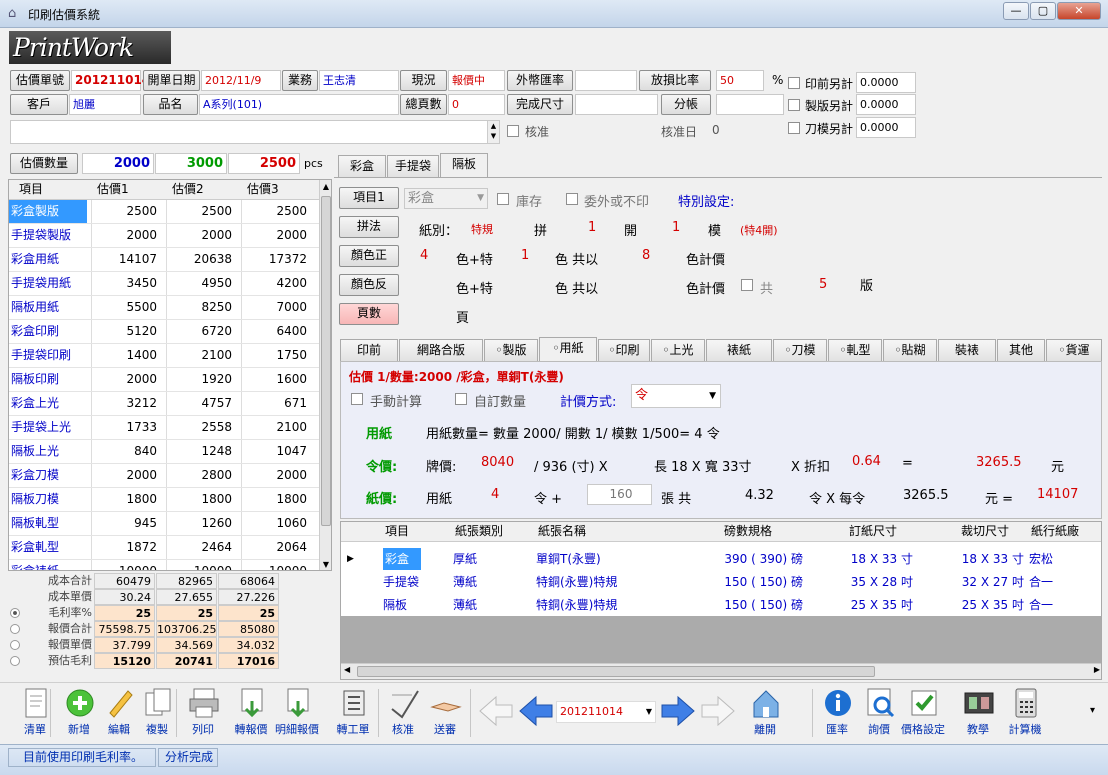  I want to click on item-select: 彩盒 ▼, so click(446, 198).